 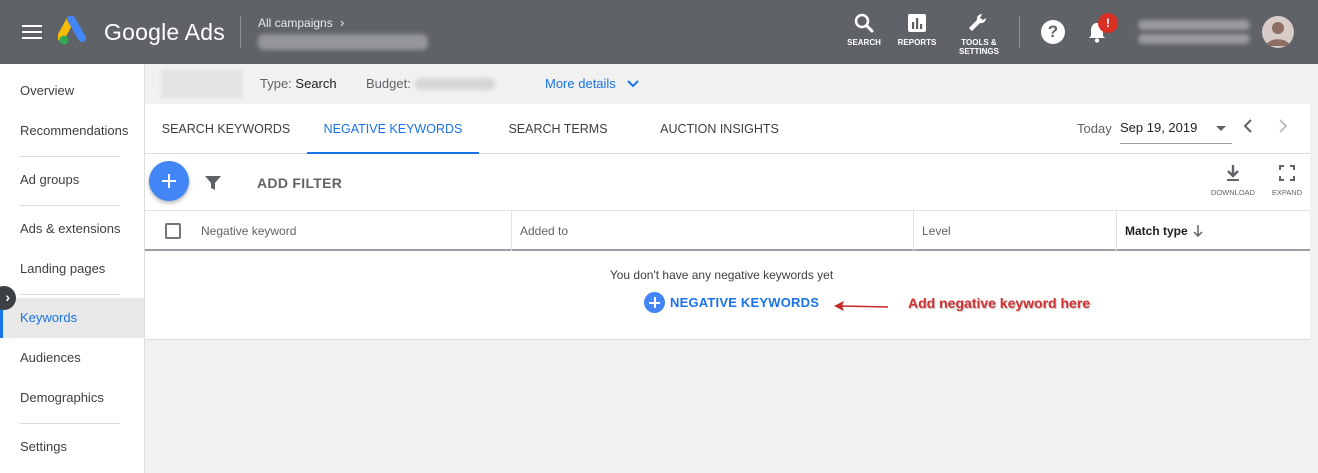 I want to click on campaign-type: Type: Search, so click(x=298, y=83).